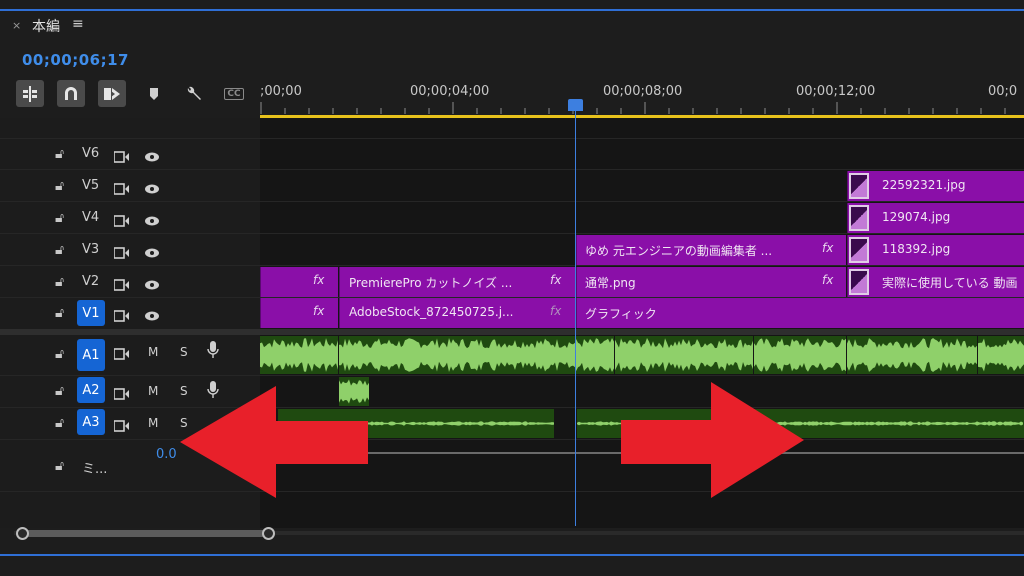 This screenshot has width=1024, height=576. Describe the element at coordinates (935, 250) in the screenshot. I see `video-clip: 118392.jpg` at that location.